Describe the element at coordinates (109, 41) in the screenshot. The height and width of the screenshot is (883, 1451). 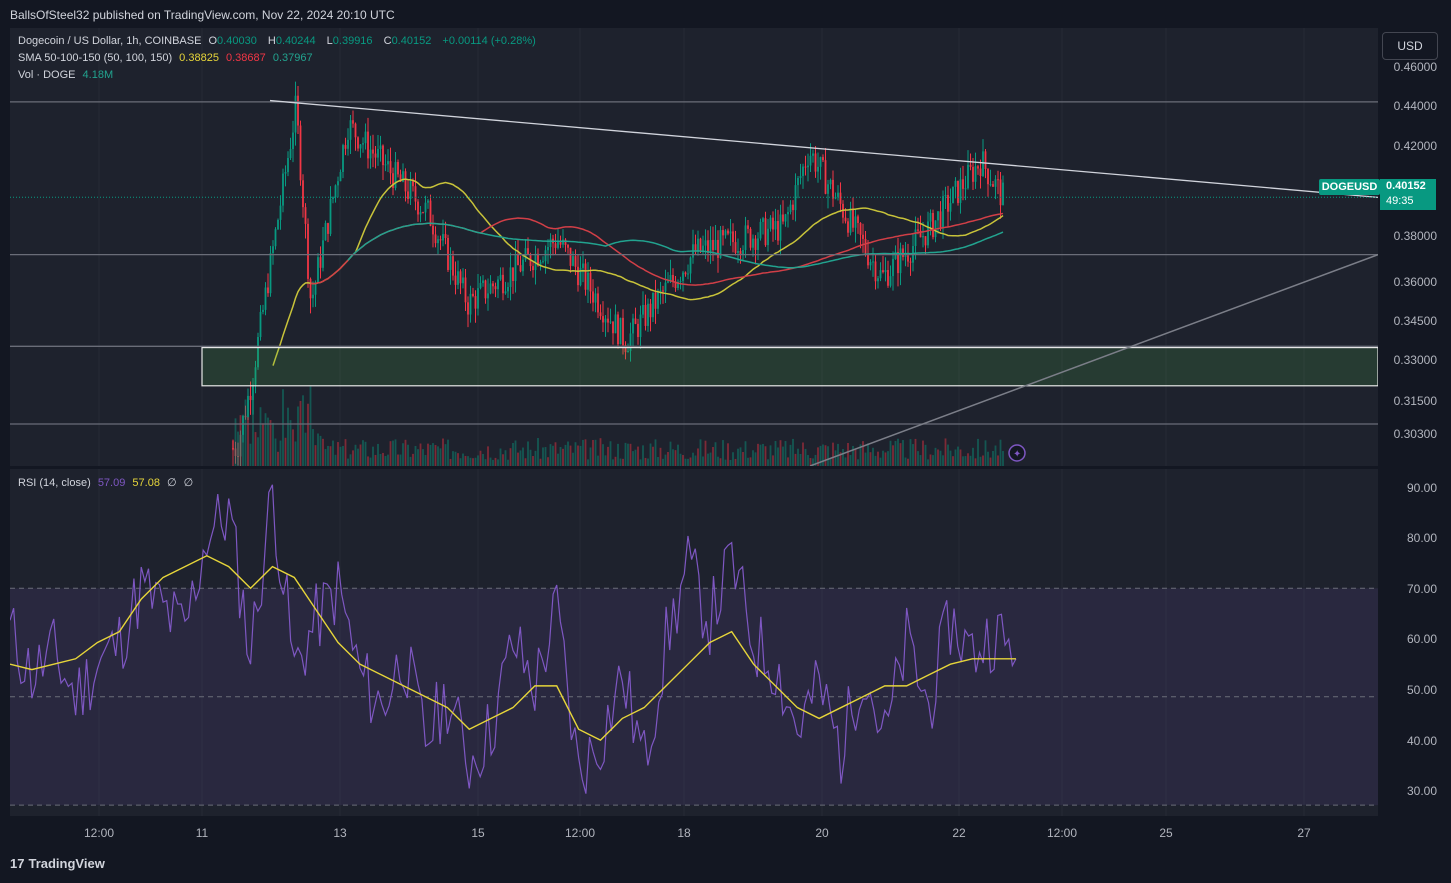
I see `symbol-title: Dogecoin / US Dollar, 1h, COINBASE` at that location.